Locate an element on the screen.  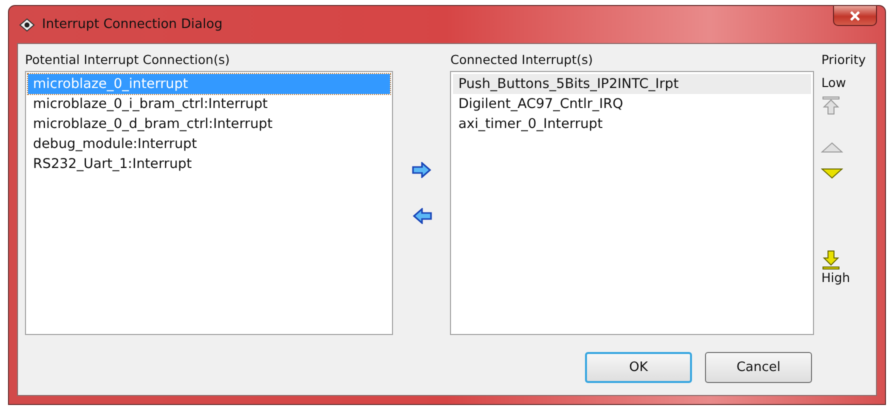
move-bottom-arrow-icon is located at coordinates (831, 260).